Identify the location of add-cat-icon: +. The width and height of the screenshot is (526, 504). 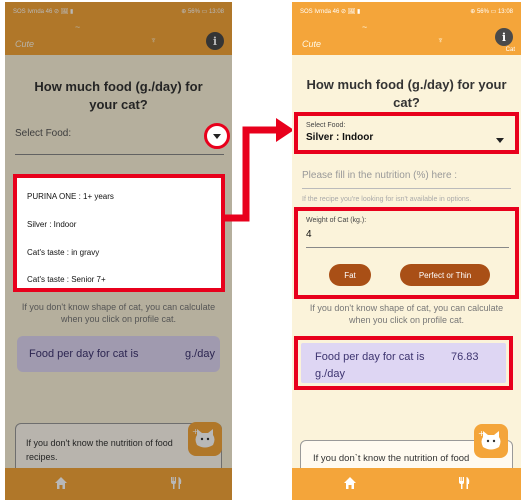
(489, 439).